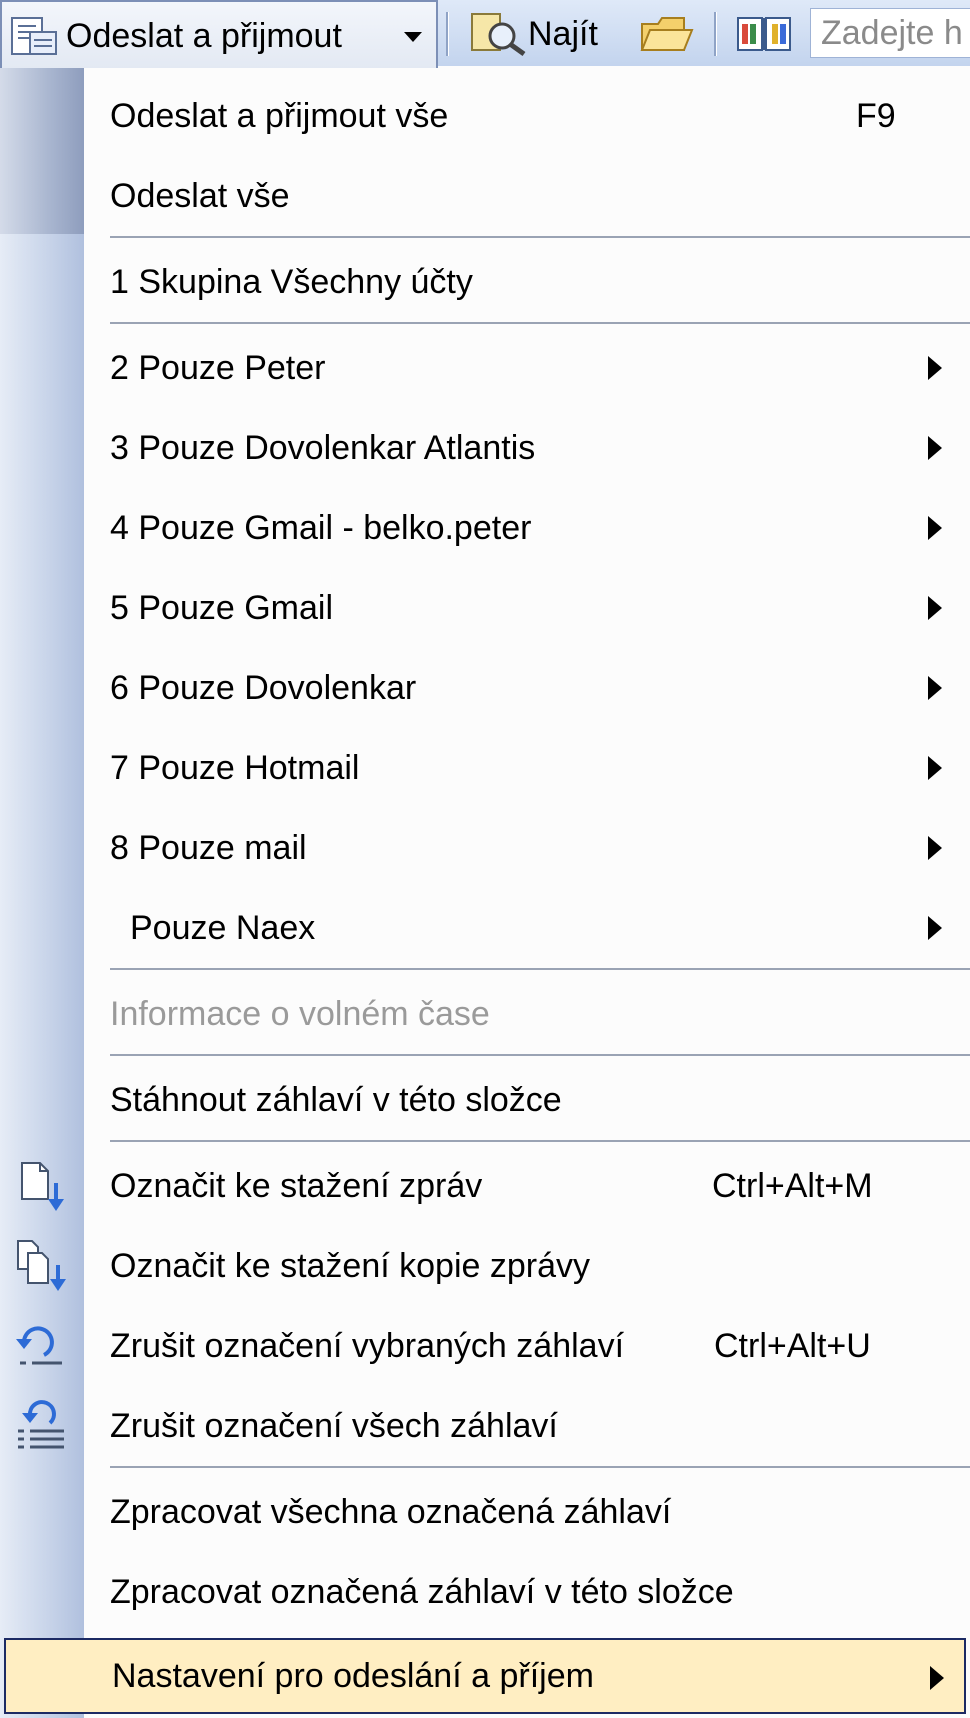  Describe the element at coordinates (296, 1186) in the screenshot. I see `menu-item-label: Označit ke stažení zpráv` at that location.